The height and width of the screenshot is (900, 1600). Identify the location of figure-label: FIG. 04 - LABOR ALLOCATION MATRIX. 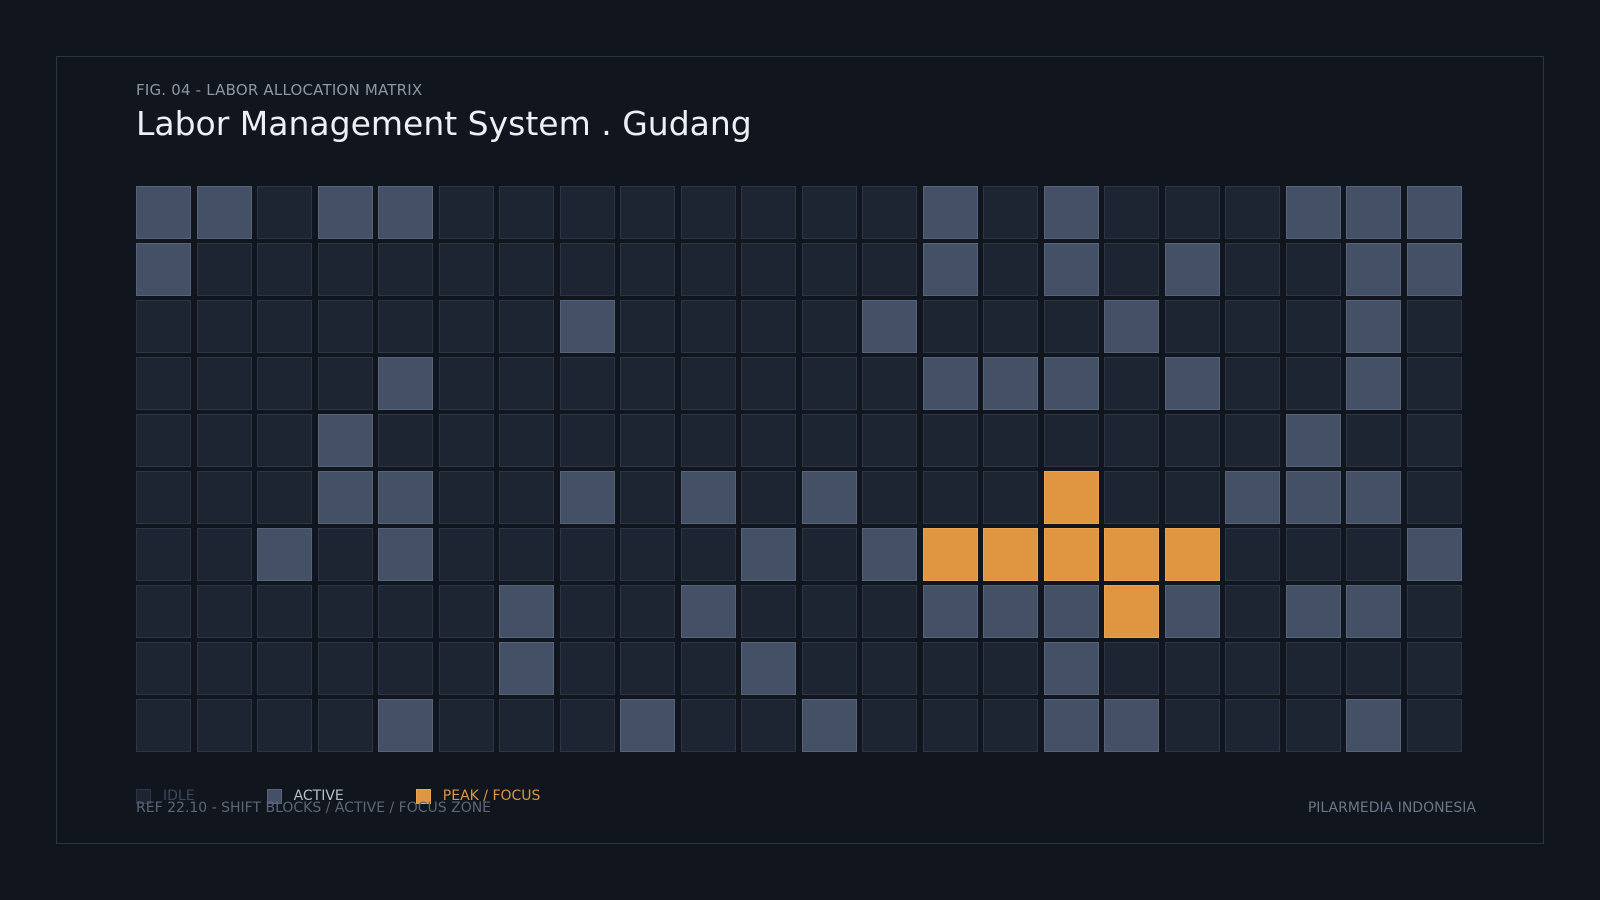
(279, 90).